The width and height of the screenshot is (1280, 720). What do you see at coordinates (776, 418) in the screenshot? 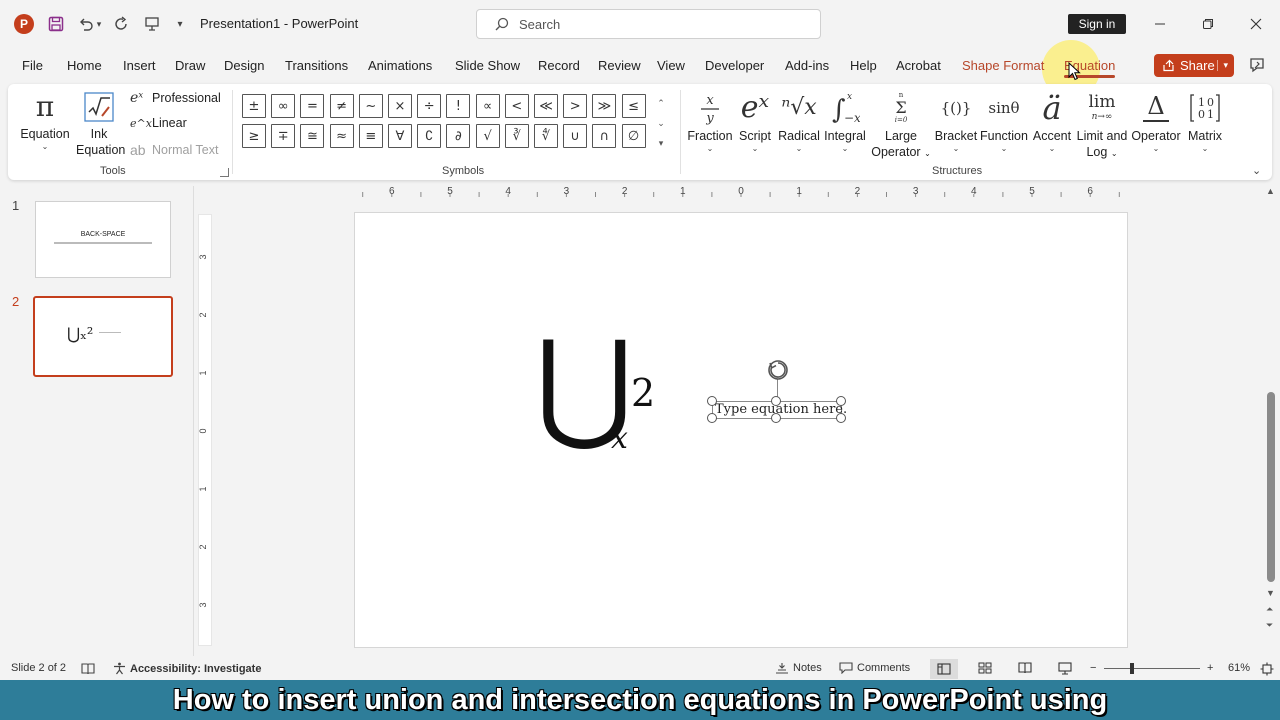
I see `resize-handle-bottom` at bounding box center [776, 418].